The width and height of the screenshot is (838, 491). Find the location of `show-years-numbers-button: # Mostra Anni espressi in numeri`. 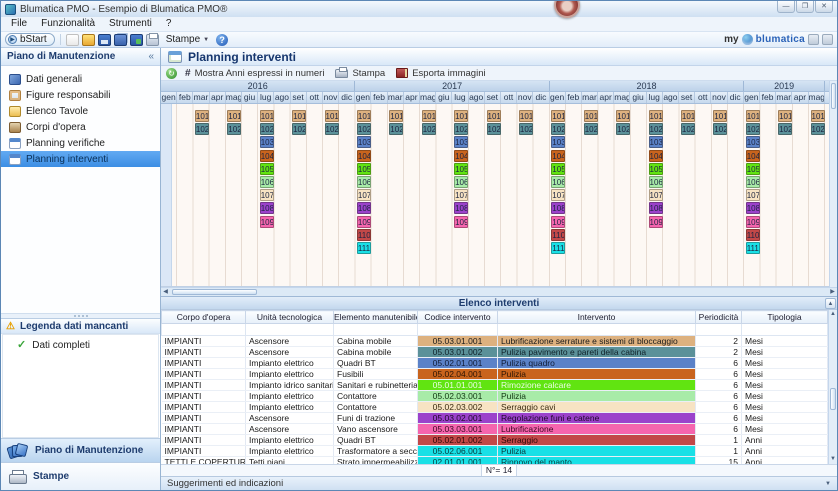

show-years-numbers-button: # Mostra Anni espressi in numeri is located at coordinates (254, 73).